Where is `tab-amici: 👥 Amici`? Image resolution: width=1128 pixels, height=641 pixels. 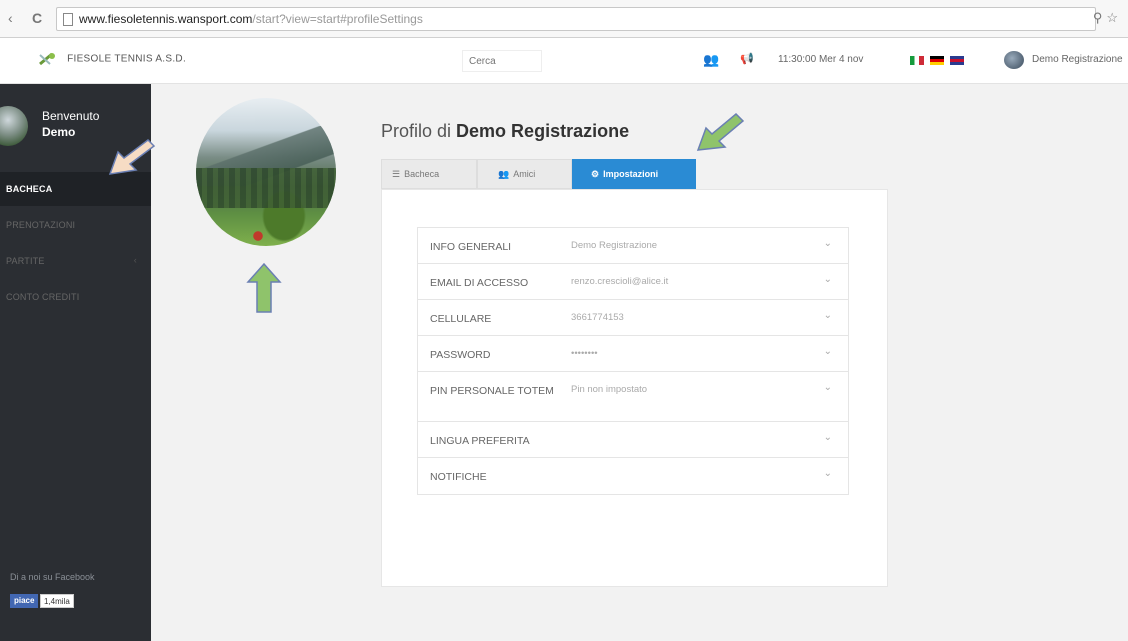
tab-amici: 👥 Amici is located at coordinates (524, 174).